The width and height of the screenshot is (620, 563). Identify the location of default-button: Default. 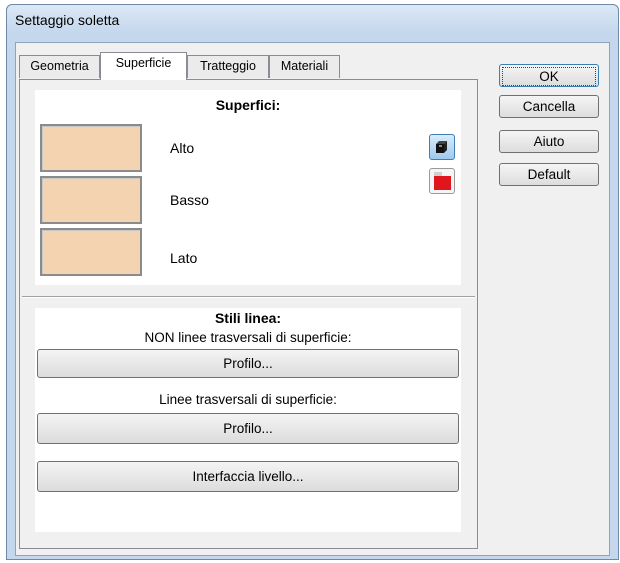
(549, 174).